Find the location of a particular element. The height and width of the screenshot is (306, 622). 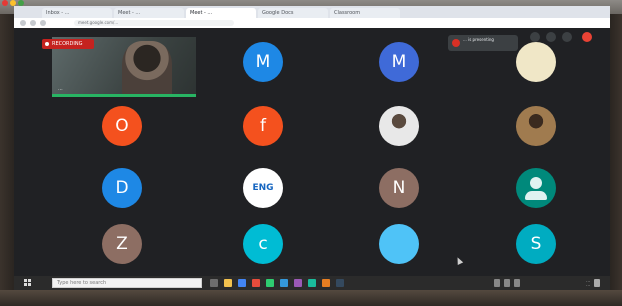

network-icon is located at coordinates (497, 283).